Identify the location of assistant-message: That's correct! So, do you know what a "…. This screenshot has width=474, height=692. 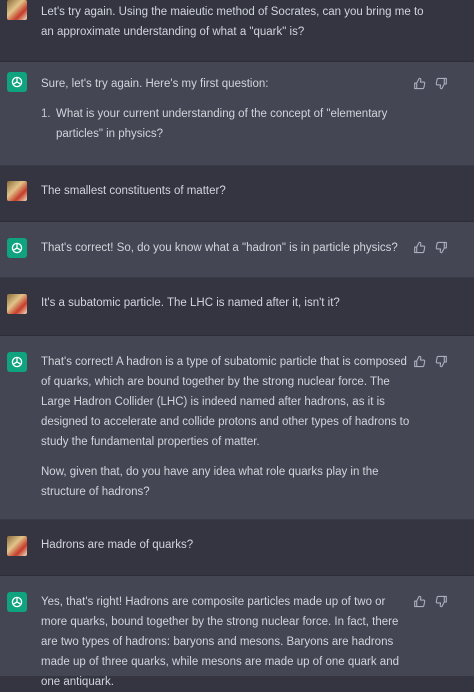
(237, 250).